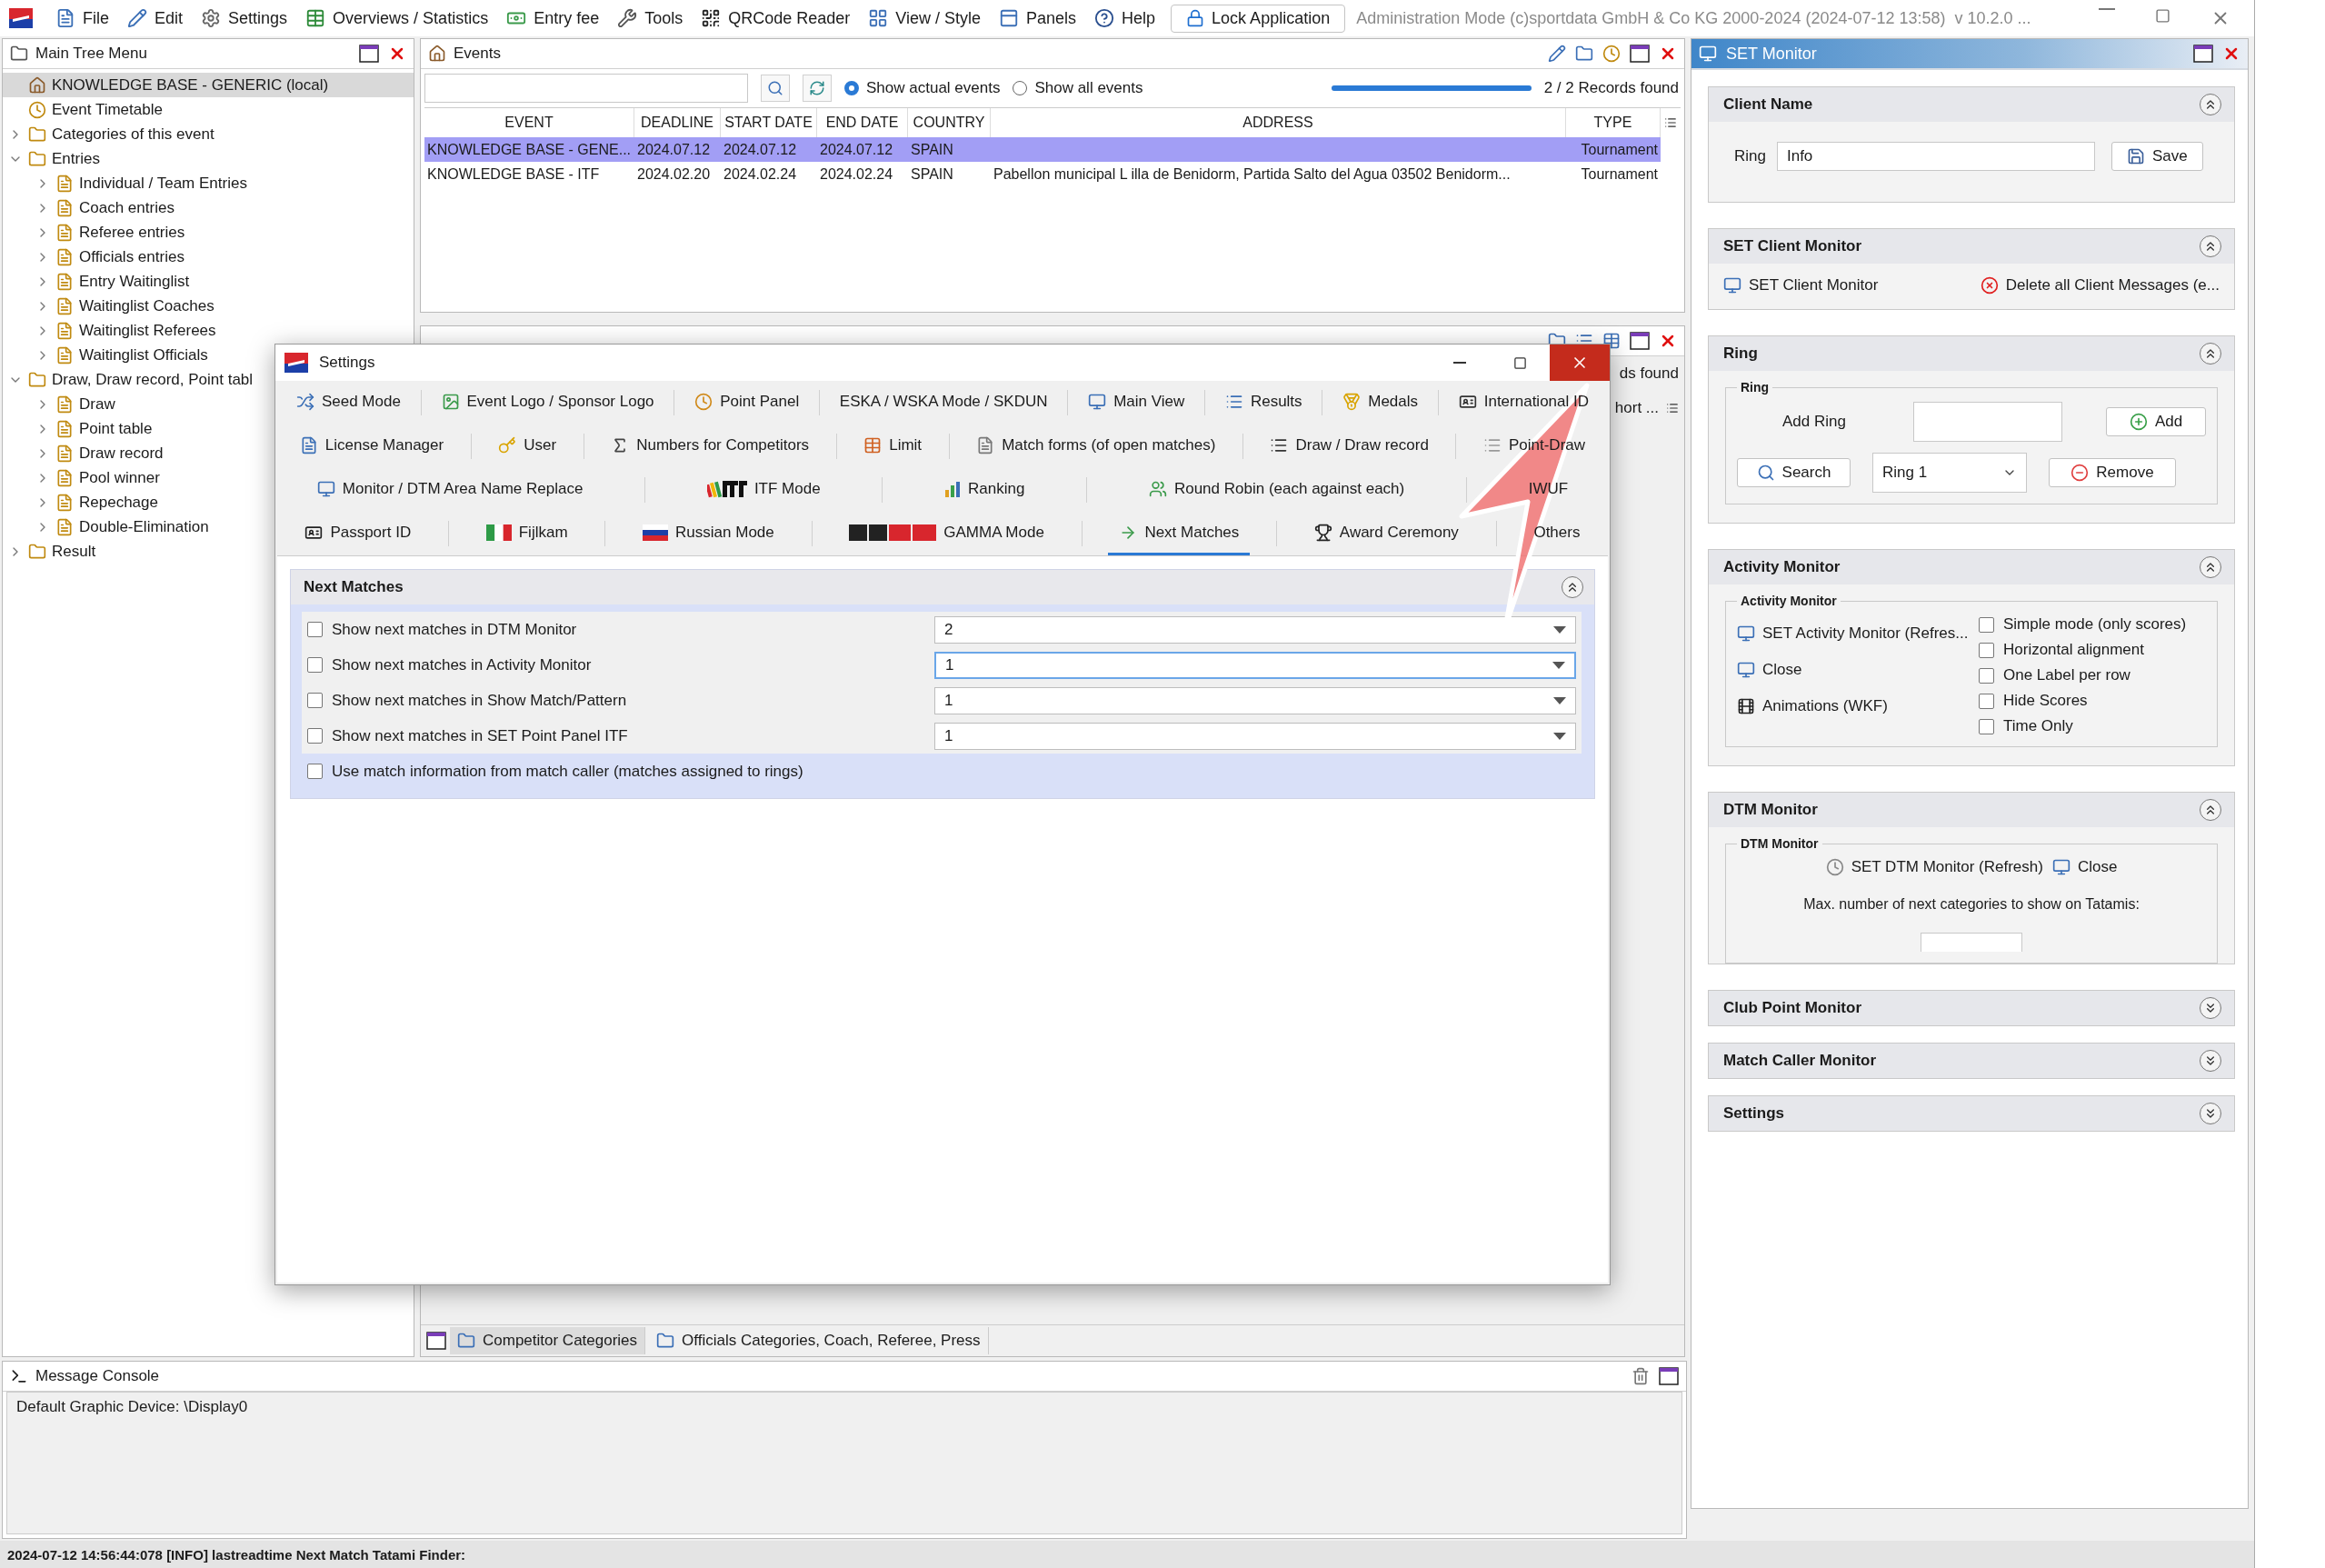 Image resolution: width=2325 pixels, height=1568 pixels. I want to click on tree-item: Waitinglist Referees, so click(208, 331).